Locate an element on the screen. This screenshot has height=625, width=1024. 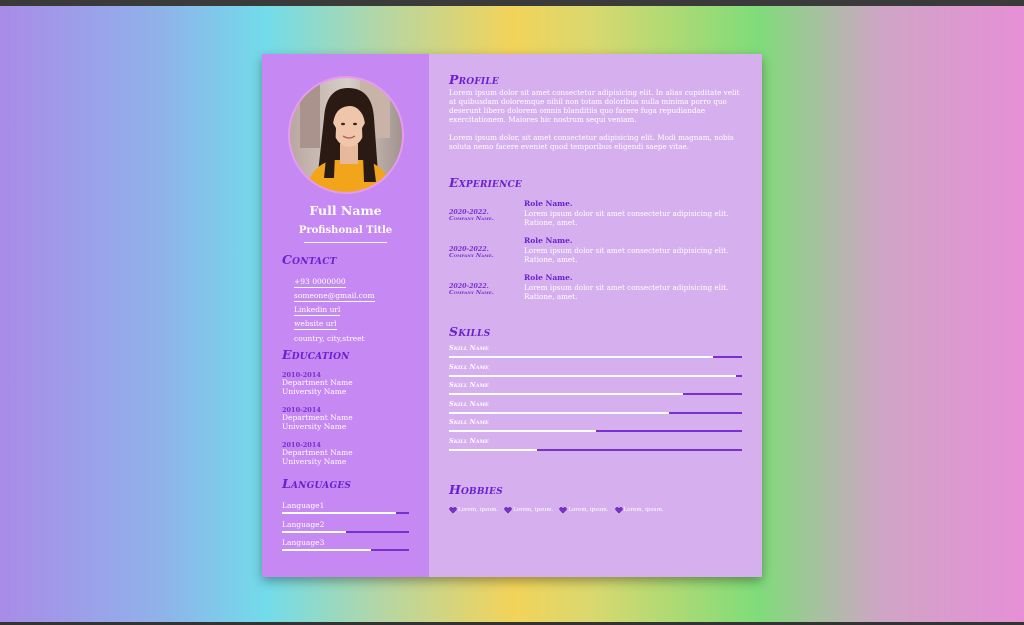
title-divider is located at coordinates (345, 242).